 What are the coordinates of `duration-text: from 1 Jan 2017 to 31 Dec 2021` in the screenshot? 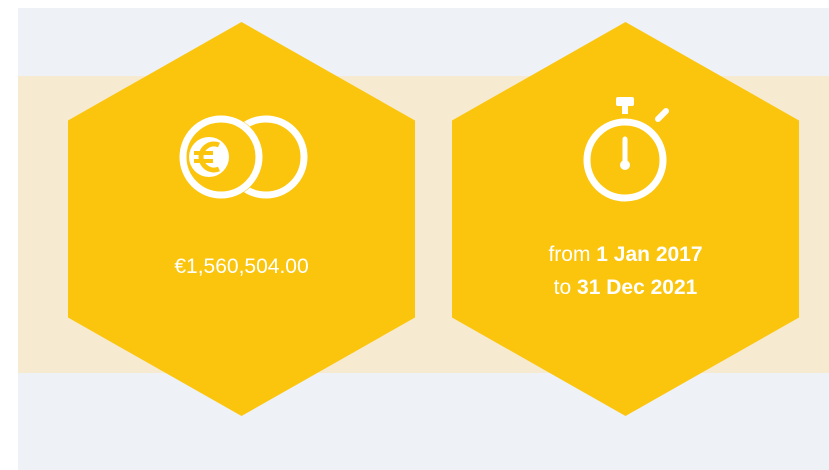 It's located at (625, 271).